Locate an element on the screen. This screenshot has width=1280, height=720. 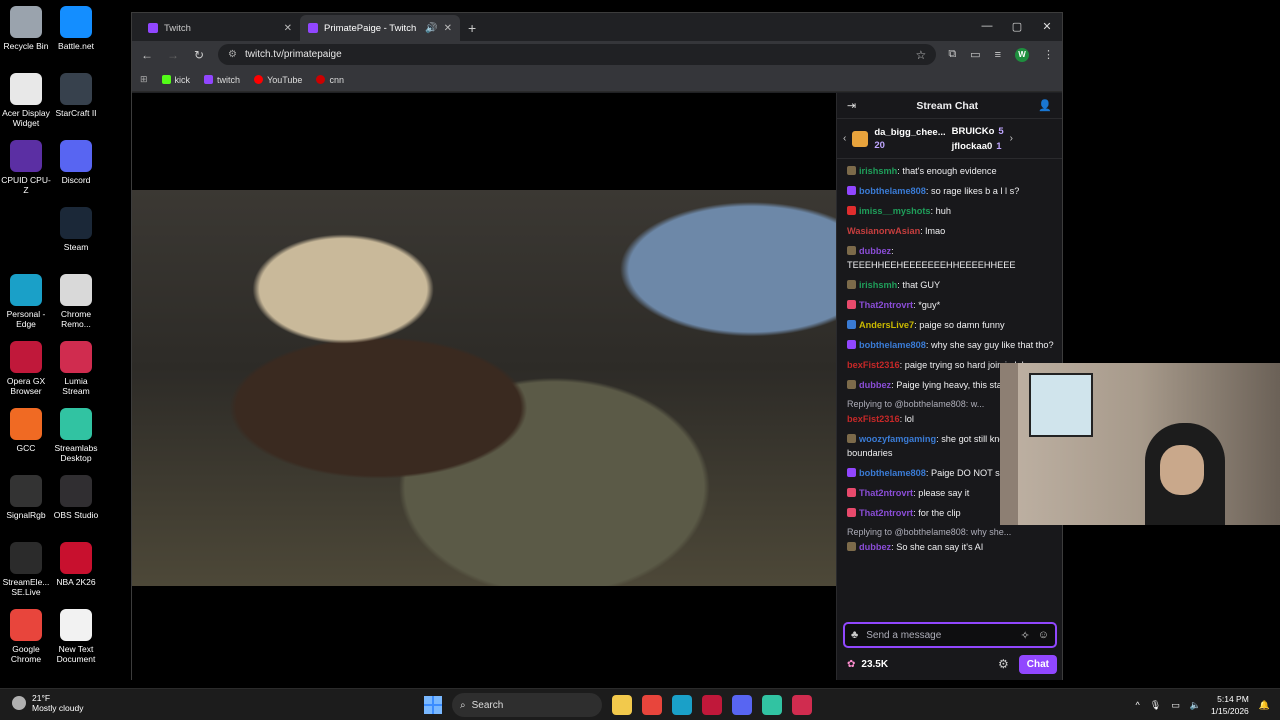
desktop-icon: Opera GX Browser is located at coordinates (26, 372).